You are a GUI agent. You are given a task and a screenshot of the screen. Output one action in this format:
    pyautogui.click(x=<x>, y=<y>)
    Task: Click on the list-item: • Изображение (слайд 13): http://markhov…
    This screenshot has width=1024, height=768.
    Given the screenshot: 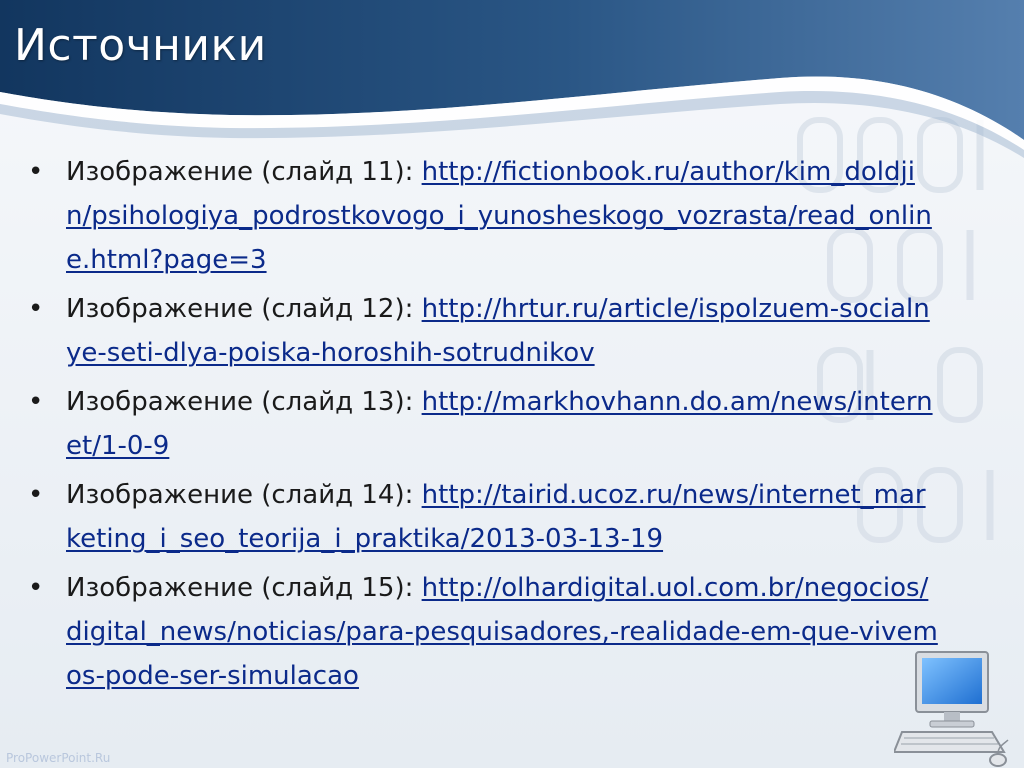 What is the action you would take?
    pyautogui.click(x=483, y=424)
    